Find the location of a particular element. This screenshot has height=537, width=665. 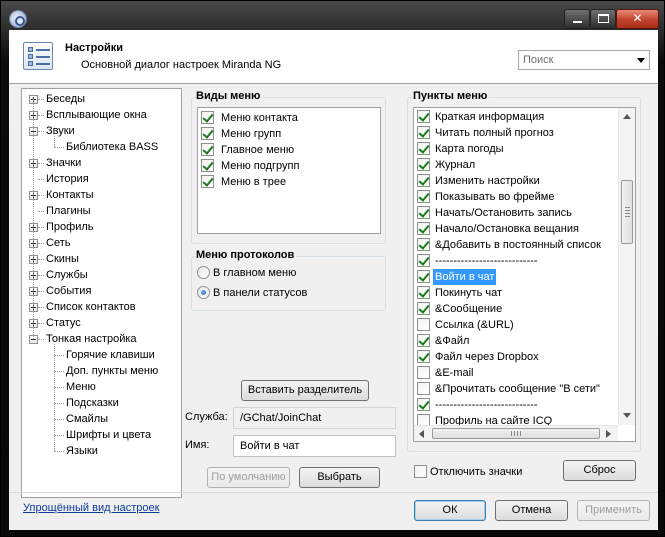

default-button: По умолчанию is located at coordinates (248, 477).